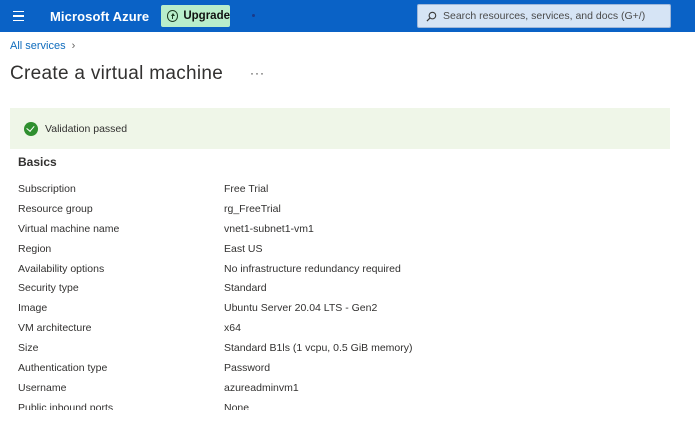 The height and width of the screenshot is (427, 695). I want to click on row-value: x64, so click(232, 328).